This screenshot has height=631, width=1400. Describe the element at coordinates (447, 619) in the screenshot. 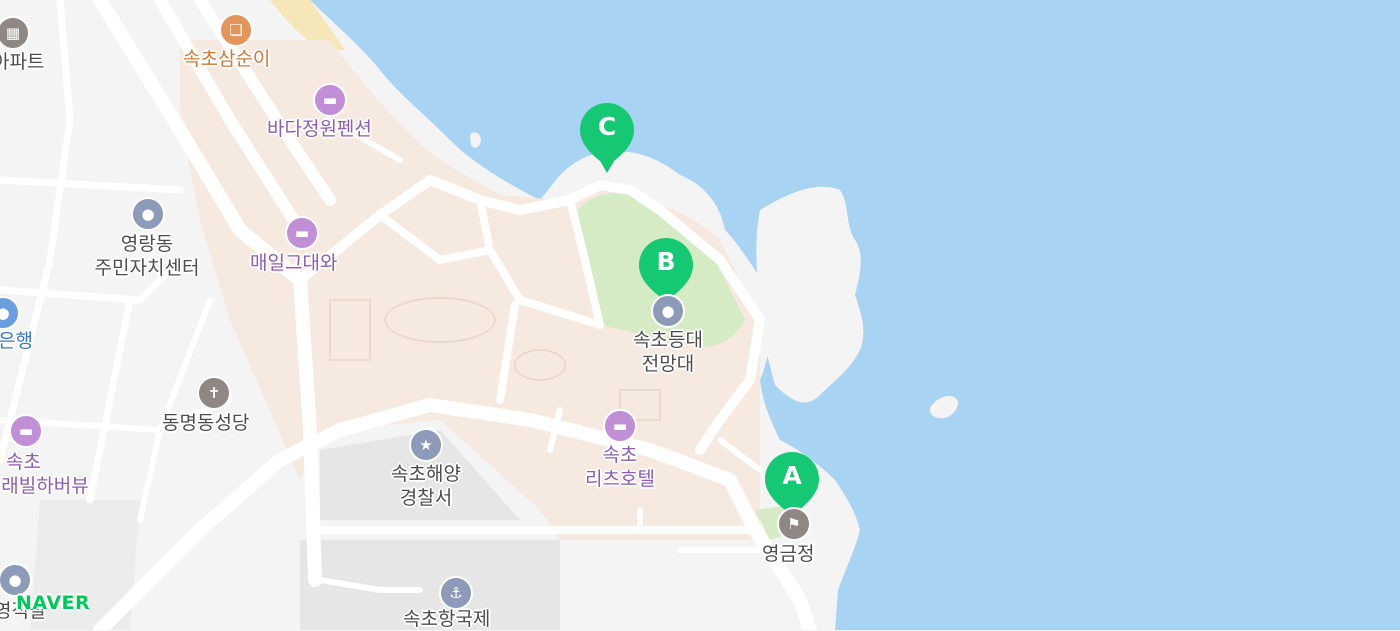

I see `label-port: 속초항국제` at that location.